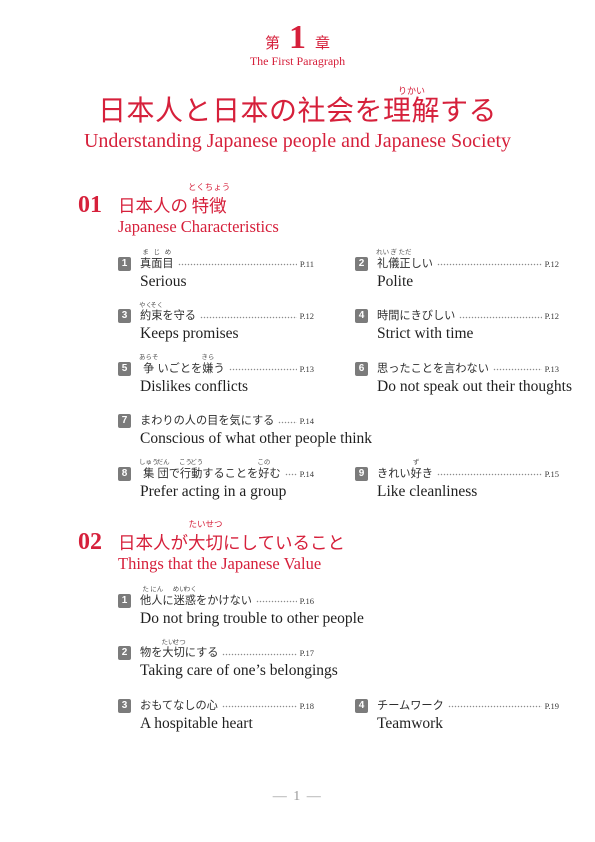 The width and height of the screenshot is (595, 842). What do you see at coordinates (179, 316) in the screenshot?
I see `text-run: を守る` at bounding box center [179, 316].